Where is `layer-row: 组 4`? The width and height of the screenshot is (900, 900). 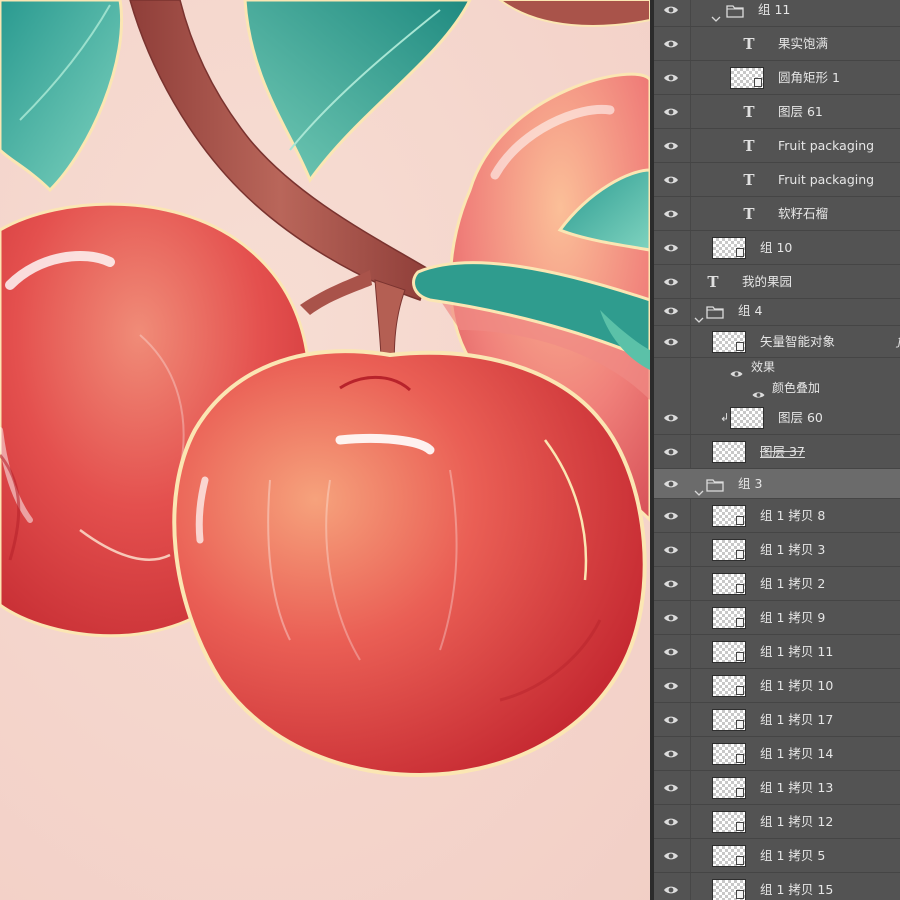 layer-row: 组 4 is located at coordinates (777, 311).